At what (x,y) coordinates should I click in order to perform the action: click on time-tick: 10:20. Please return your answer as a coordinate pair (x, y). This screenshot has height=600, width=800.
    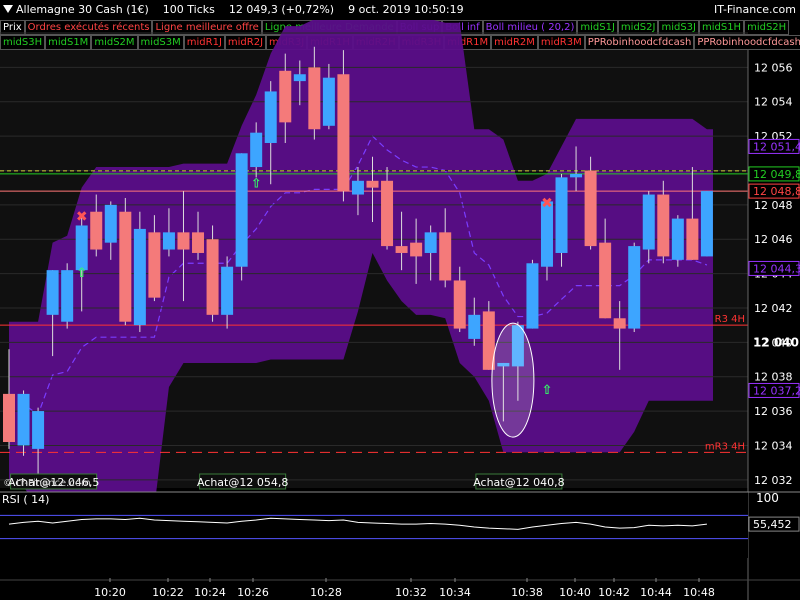
    Looking at the image, I should click on (110, 592).